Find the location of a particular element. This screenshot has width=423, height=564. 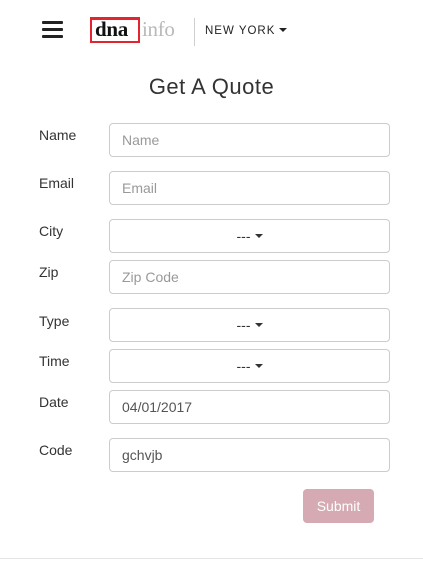

time-select-value-wrap: --- is located at coordinates (249, 366).